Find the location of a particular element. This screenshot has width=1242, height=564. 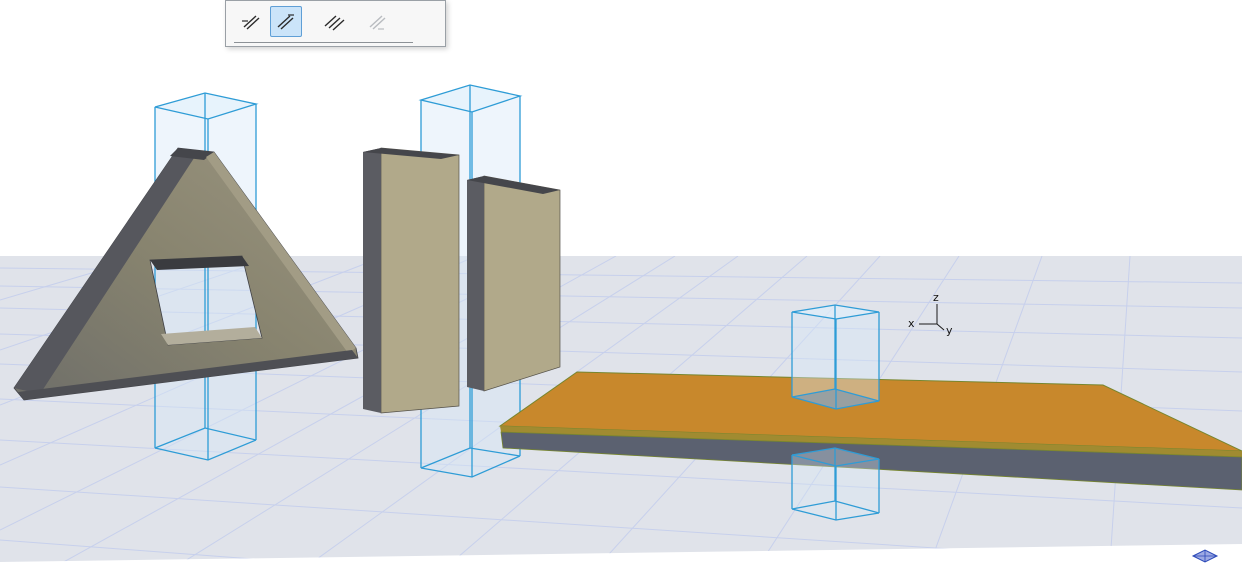

wall-panel-1-front-face is located at coordinates (420, 280).